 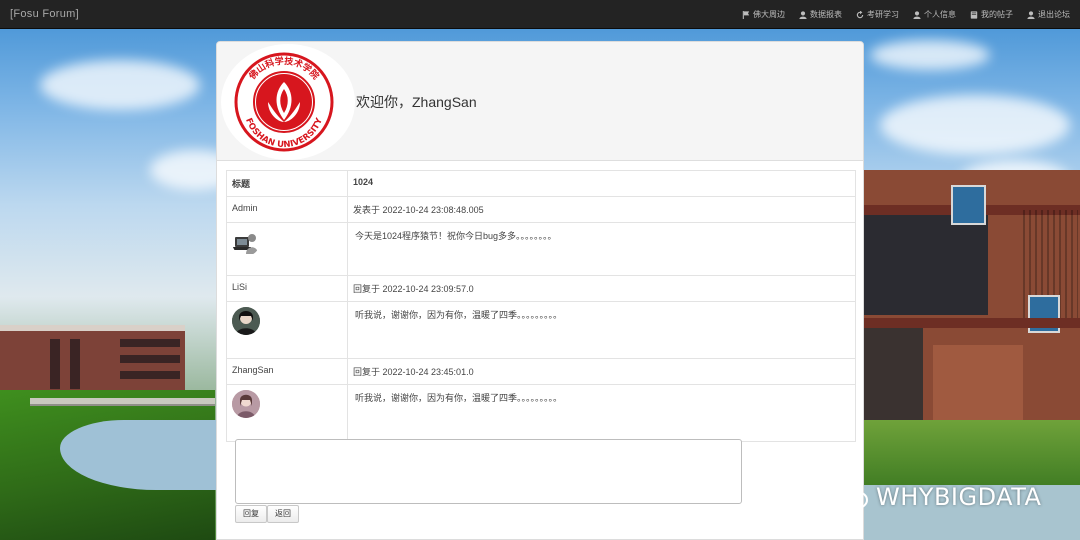 What do you see at coordinates (940, 14) in the screenshot?
I see `nav-item-label: 个人信息` at bounding box center [940, 14].